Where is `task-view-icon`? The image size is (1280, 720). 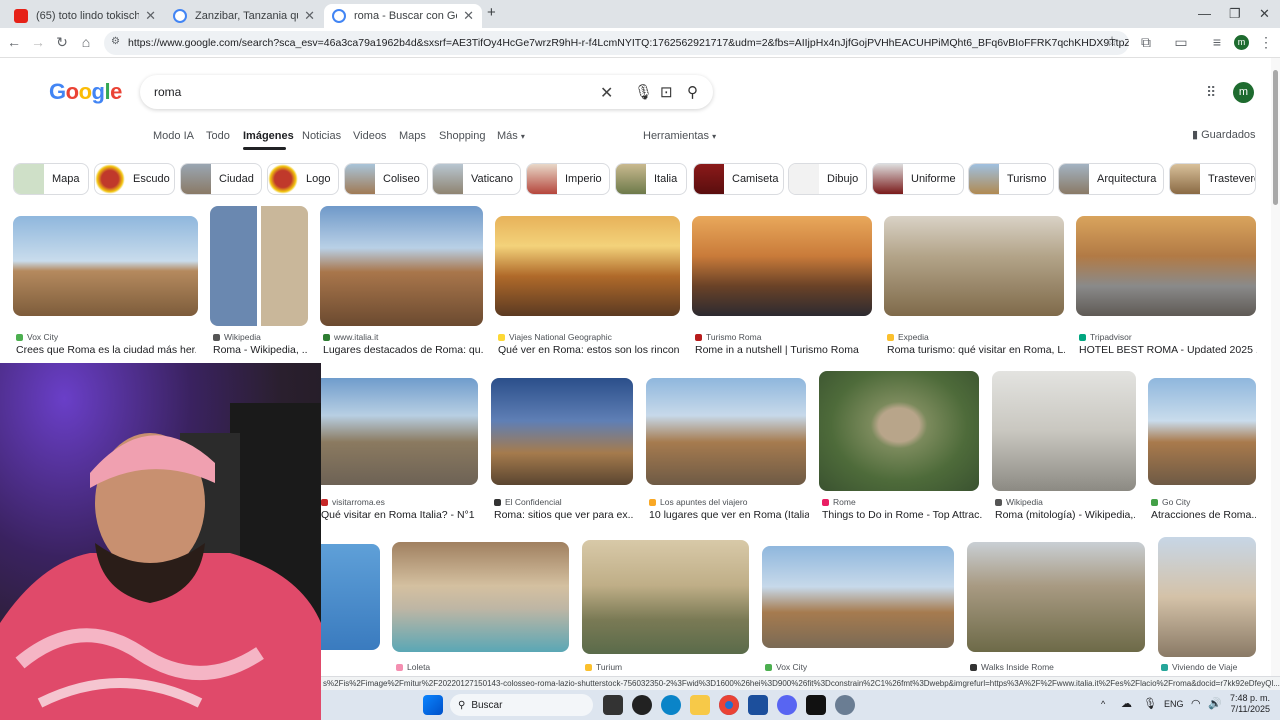
task-view-icon is located at coordinates (613, 705).